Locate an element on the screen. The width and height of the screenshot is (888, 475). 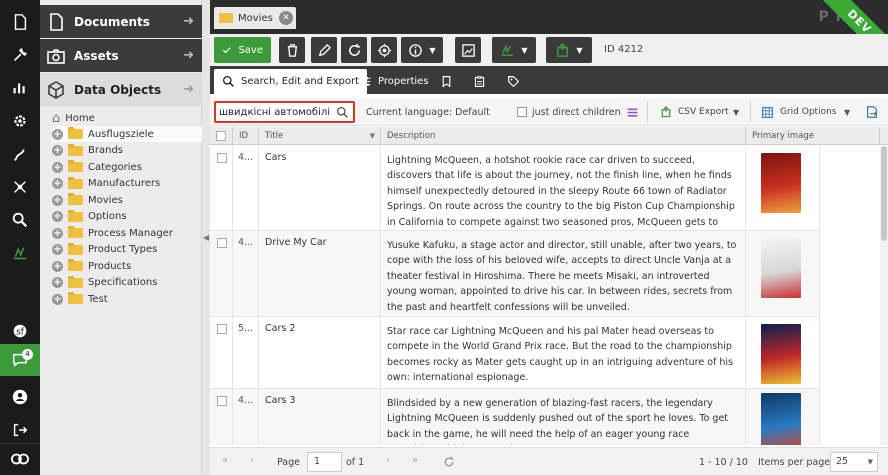
column-header-primary-image: Primary image is located at coordinates (813, 136).